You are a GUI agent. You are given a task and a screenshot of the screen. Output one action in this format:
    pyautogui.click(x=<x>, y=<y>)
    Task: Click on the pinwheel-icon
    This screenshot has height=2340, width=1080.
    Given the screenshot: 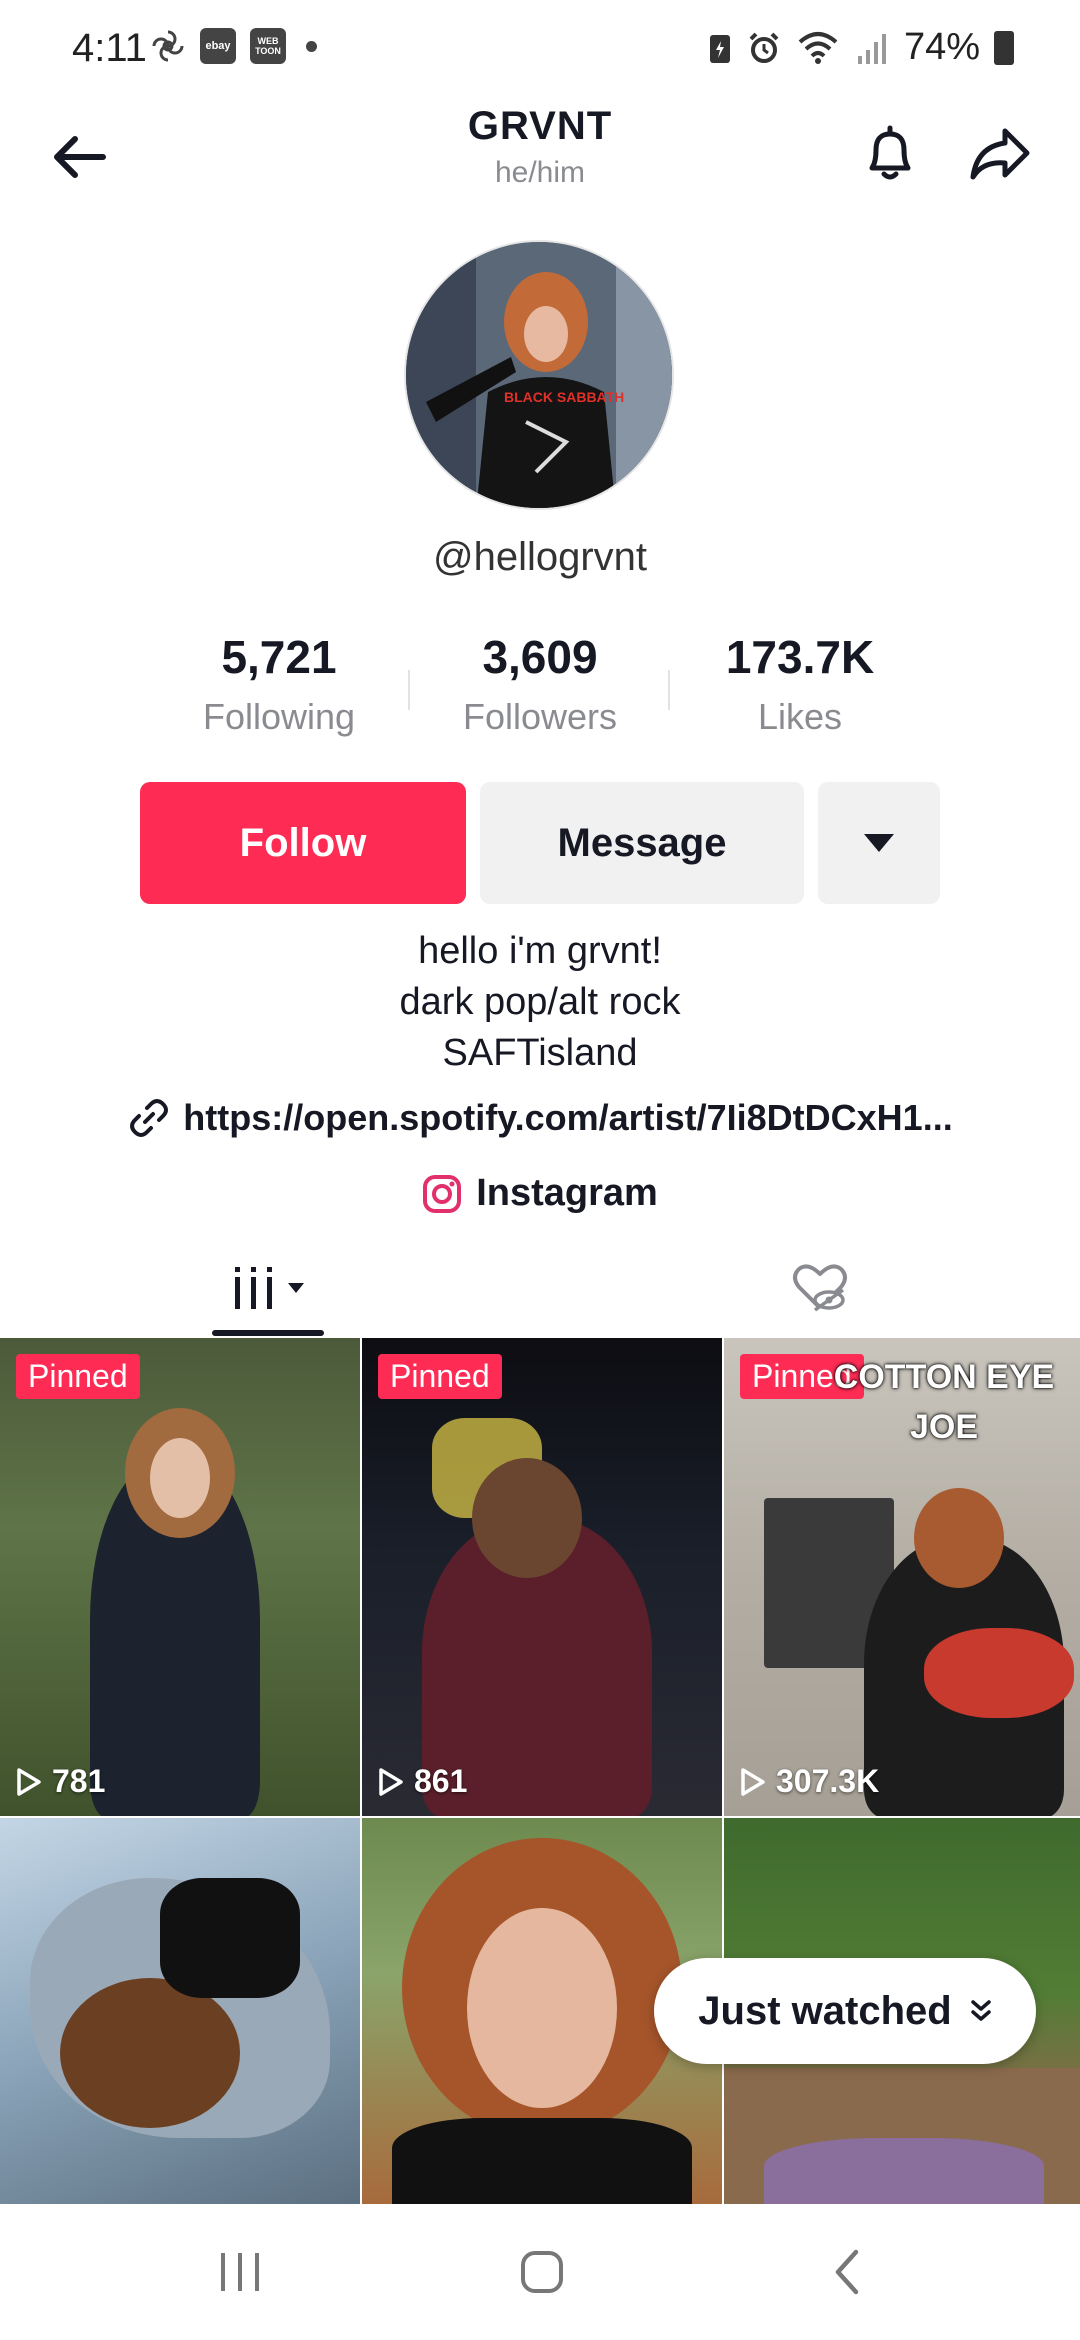 What is the action you would take?
    pyautogui.click(x=168, y=46)
    